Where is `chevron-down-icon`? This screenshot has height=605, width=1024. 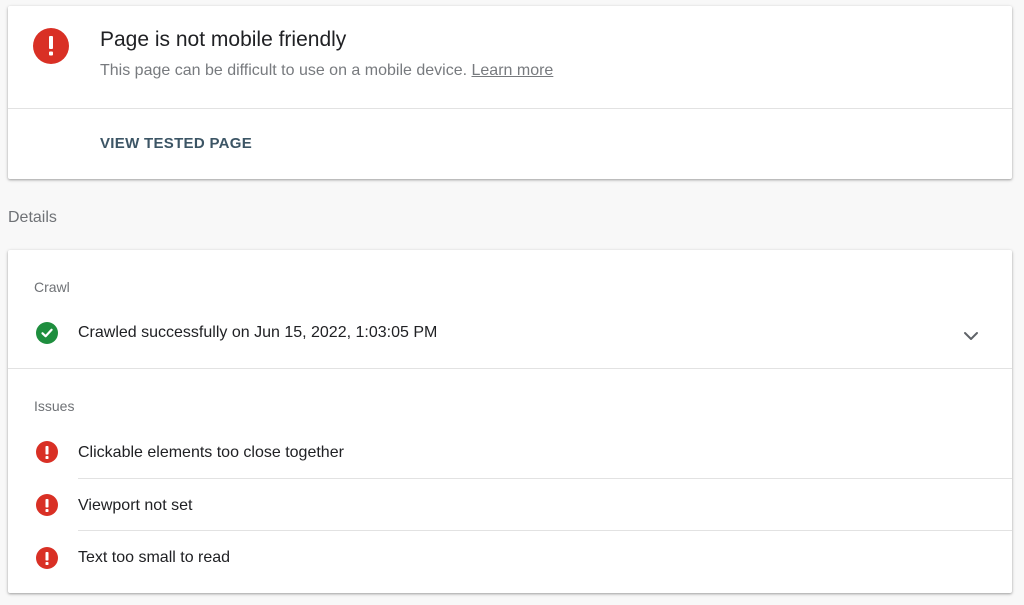 chevron-down-icon is located at coordinates (971, 336).